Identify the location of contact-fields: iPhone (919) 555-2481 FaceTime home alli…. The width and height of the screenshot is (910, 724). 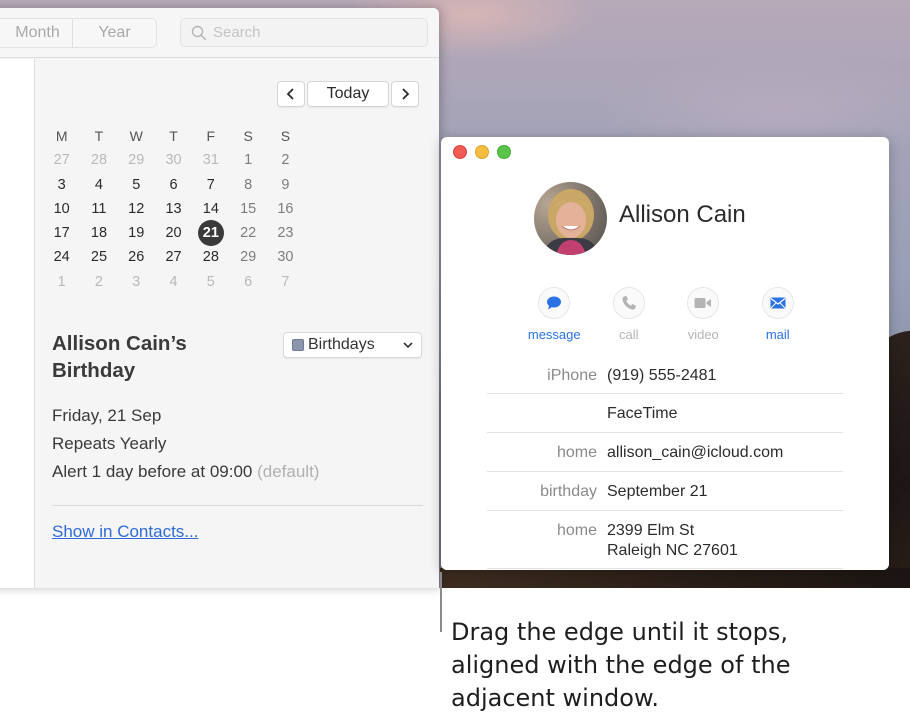
(665, 465).